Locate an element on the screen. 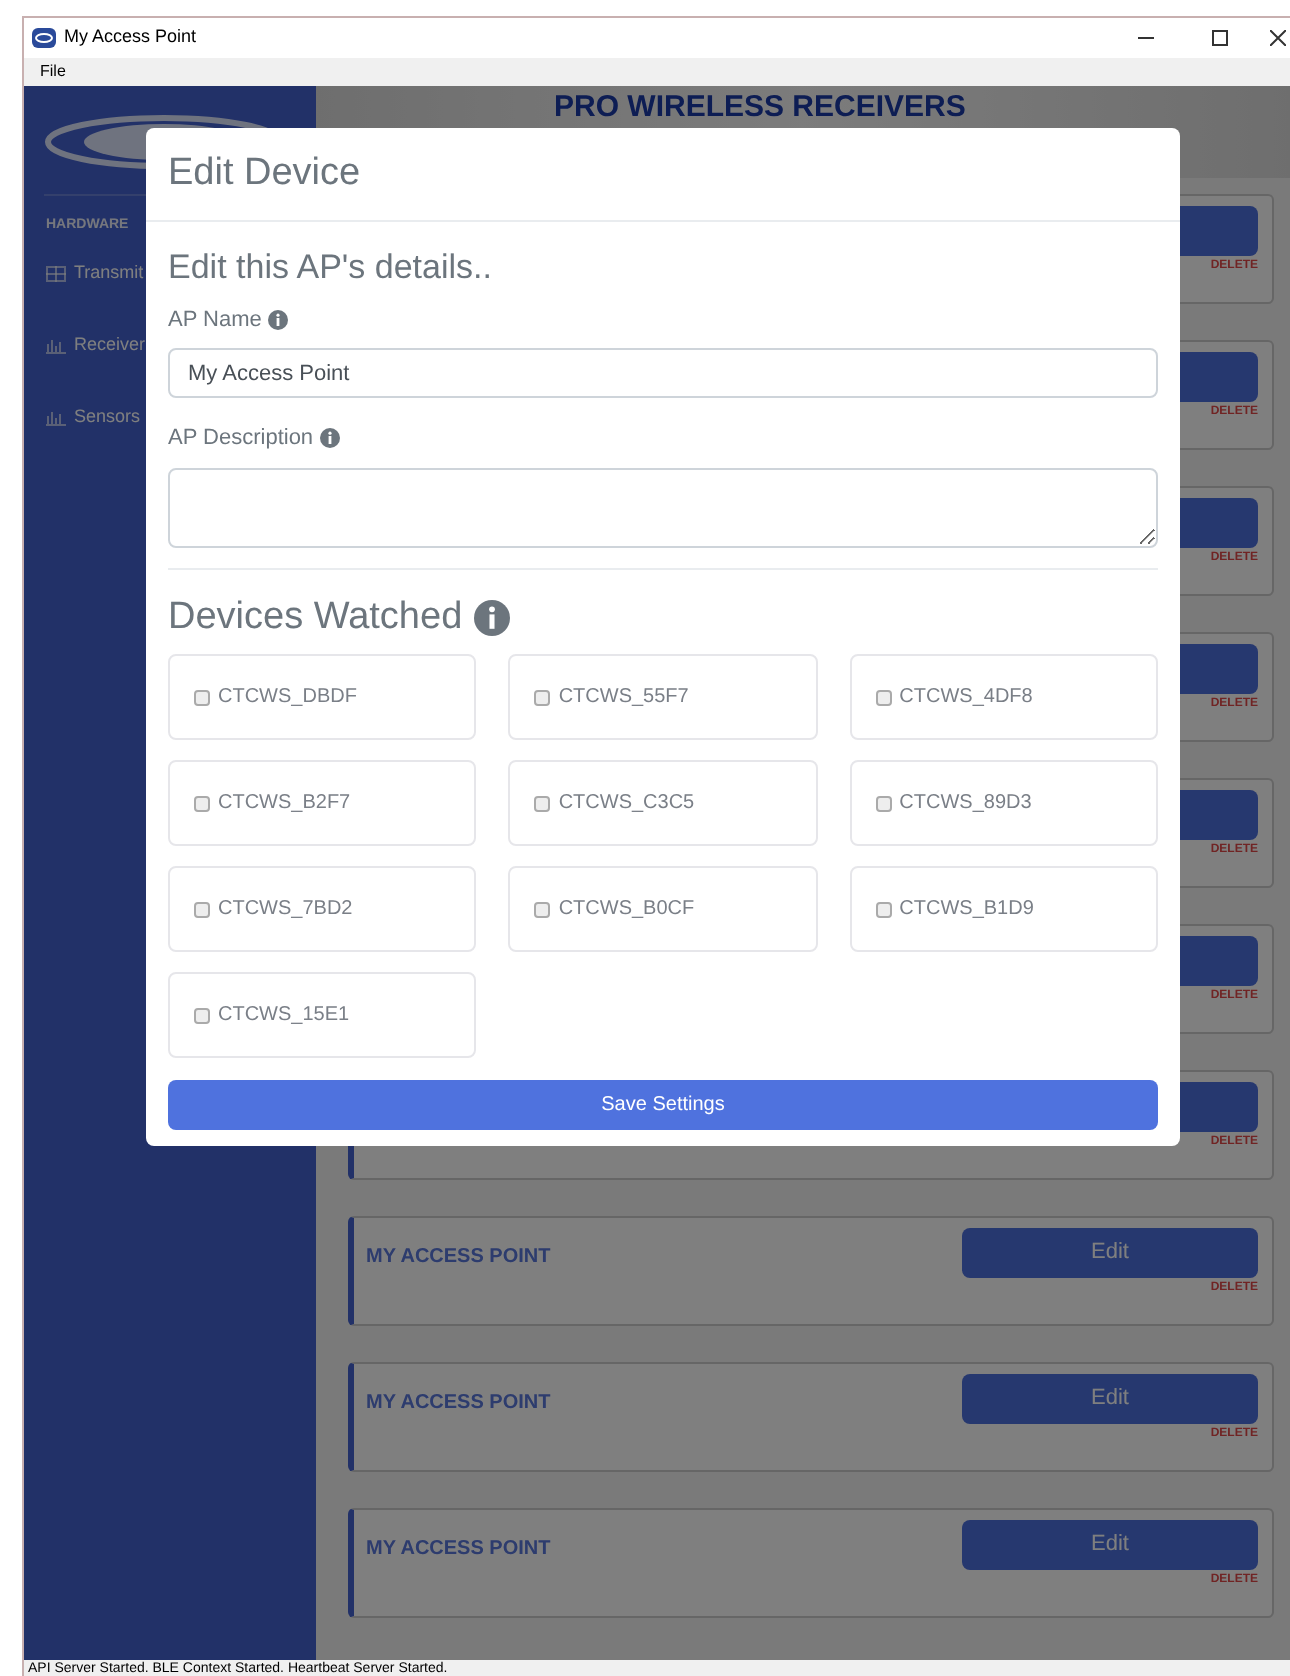 This screenshot has width=1290, height=1676. device-label: CTCWS_B0CF is located at coordinates (626, 910).